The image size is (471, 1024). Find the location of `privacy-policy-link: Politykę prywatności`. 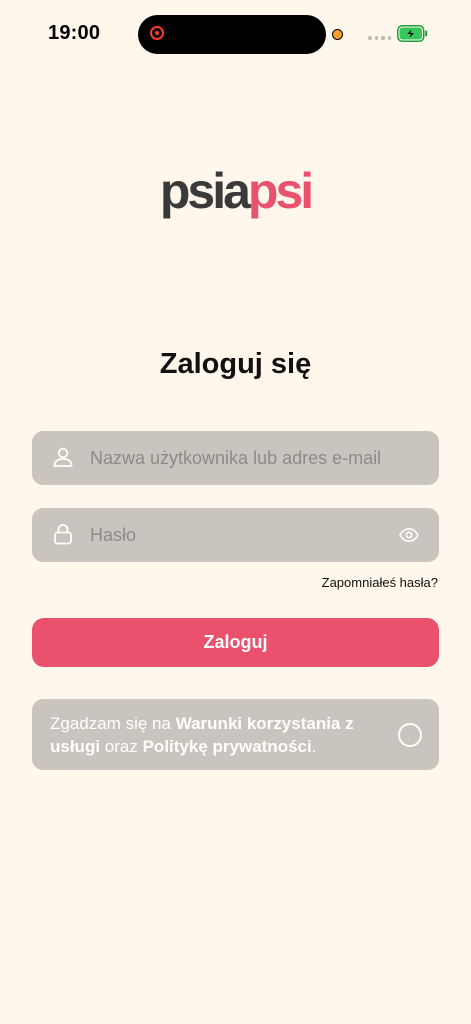

privacy-policy-link: Politykę prywatności is located at coordinates (227, 746).